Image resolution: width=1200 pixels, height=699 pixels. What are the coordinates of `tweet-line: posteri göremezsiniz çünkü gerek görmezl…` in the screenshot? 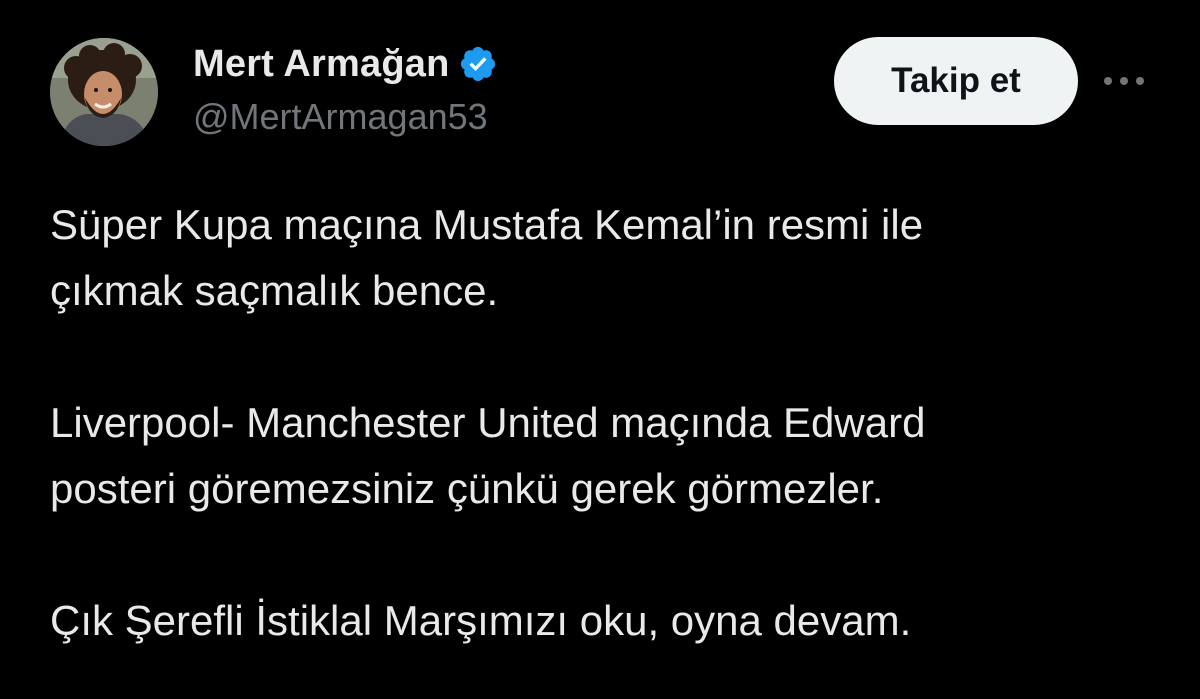 It's located at (467, 488).